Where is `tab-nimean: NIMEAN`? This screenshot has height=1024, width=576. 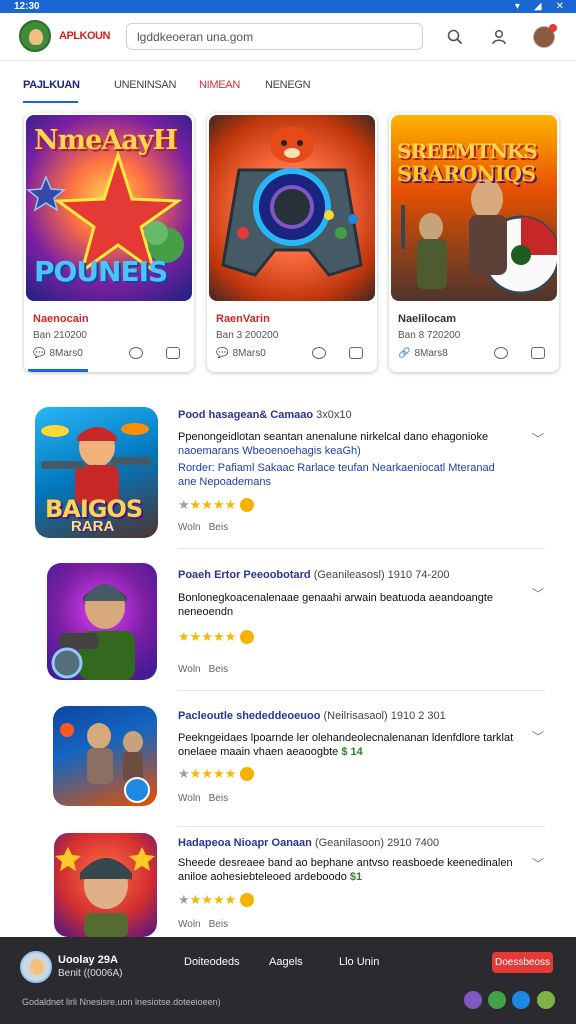 tab-nimean: NIMEAN is located at coordinates (219, 85).